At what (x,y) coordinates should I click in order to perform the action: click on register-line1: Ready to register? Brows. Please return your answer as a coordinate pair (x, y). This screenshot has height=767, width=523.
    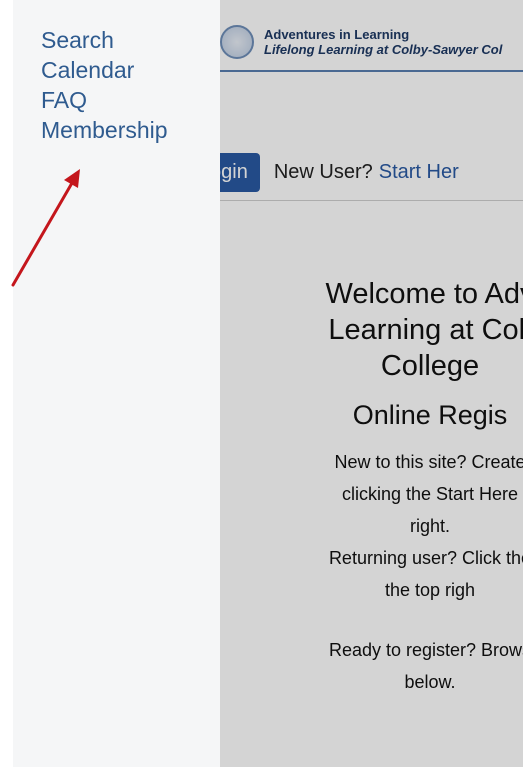
    Looking at the image, I should click on (425, 650).